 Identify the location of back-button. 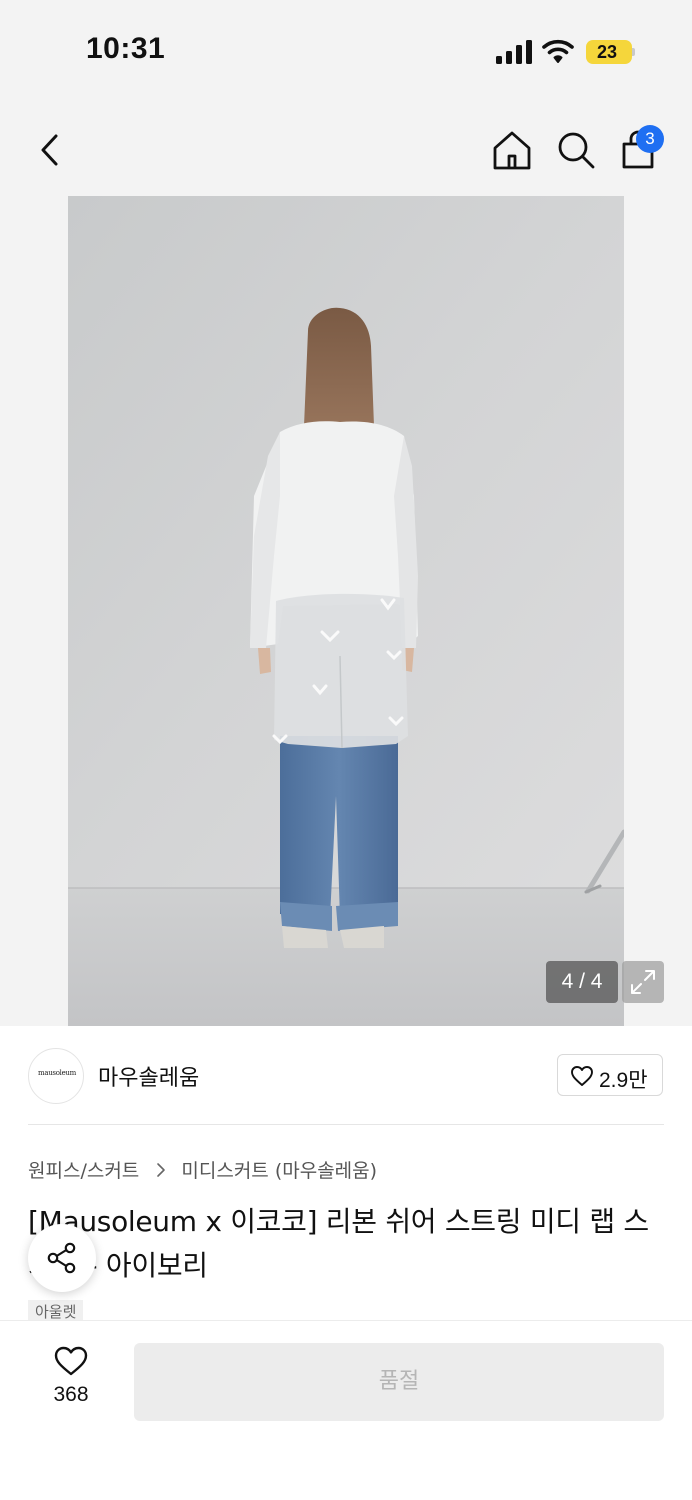
(50, 150).